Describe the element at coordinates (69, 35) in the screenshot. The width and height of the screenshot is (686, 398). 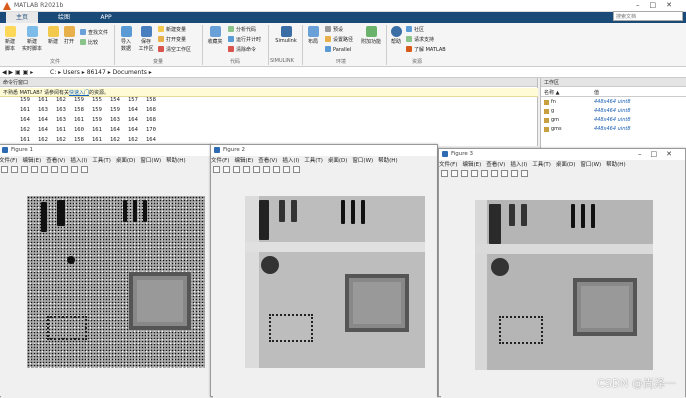
I see `open-button: 打开` at that location.